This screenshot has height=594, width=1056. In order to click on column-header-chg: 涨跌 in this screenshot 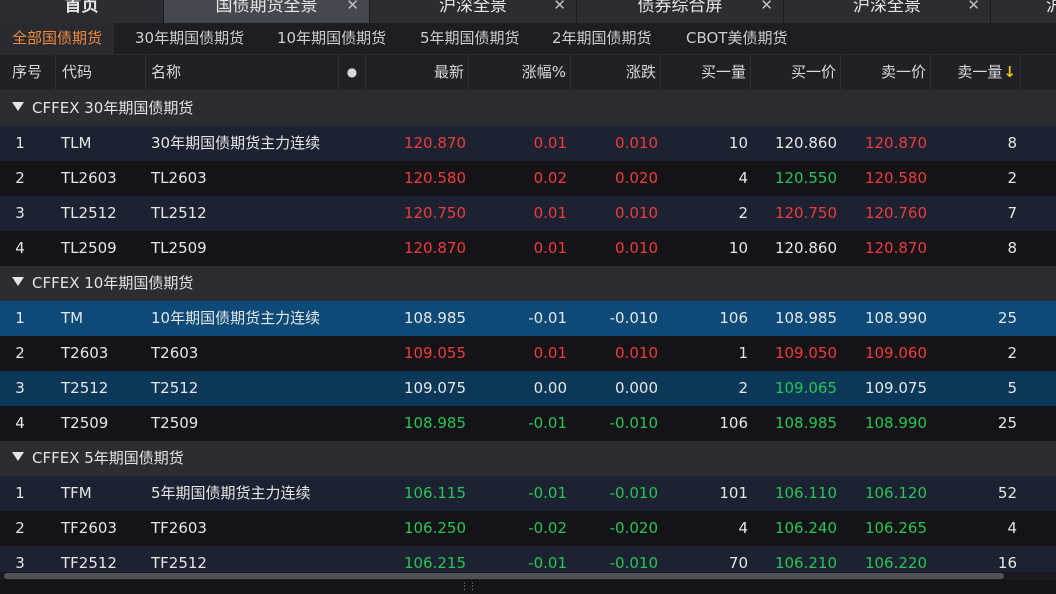, I will do `click(616, 72)`.